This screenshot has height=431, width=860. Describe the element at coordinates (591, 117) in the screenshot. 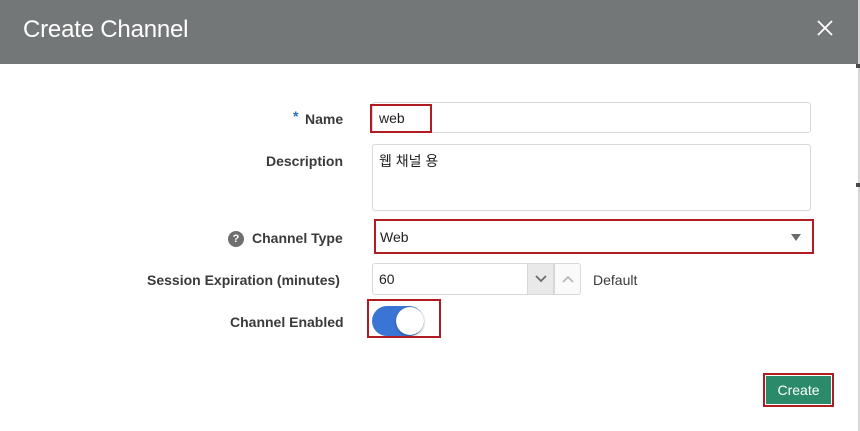

I see `name-input` at that location.